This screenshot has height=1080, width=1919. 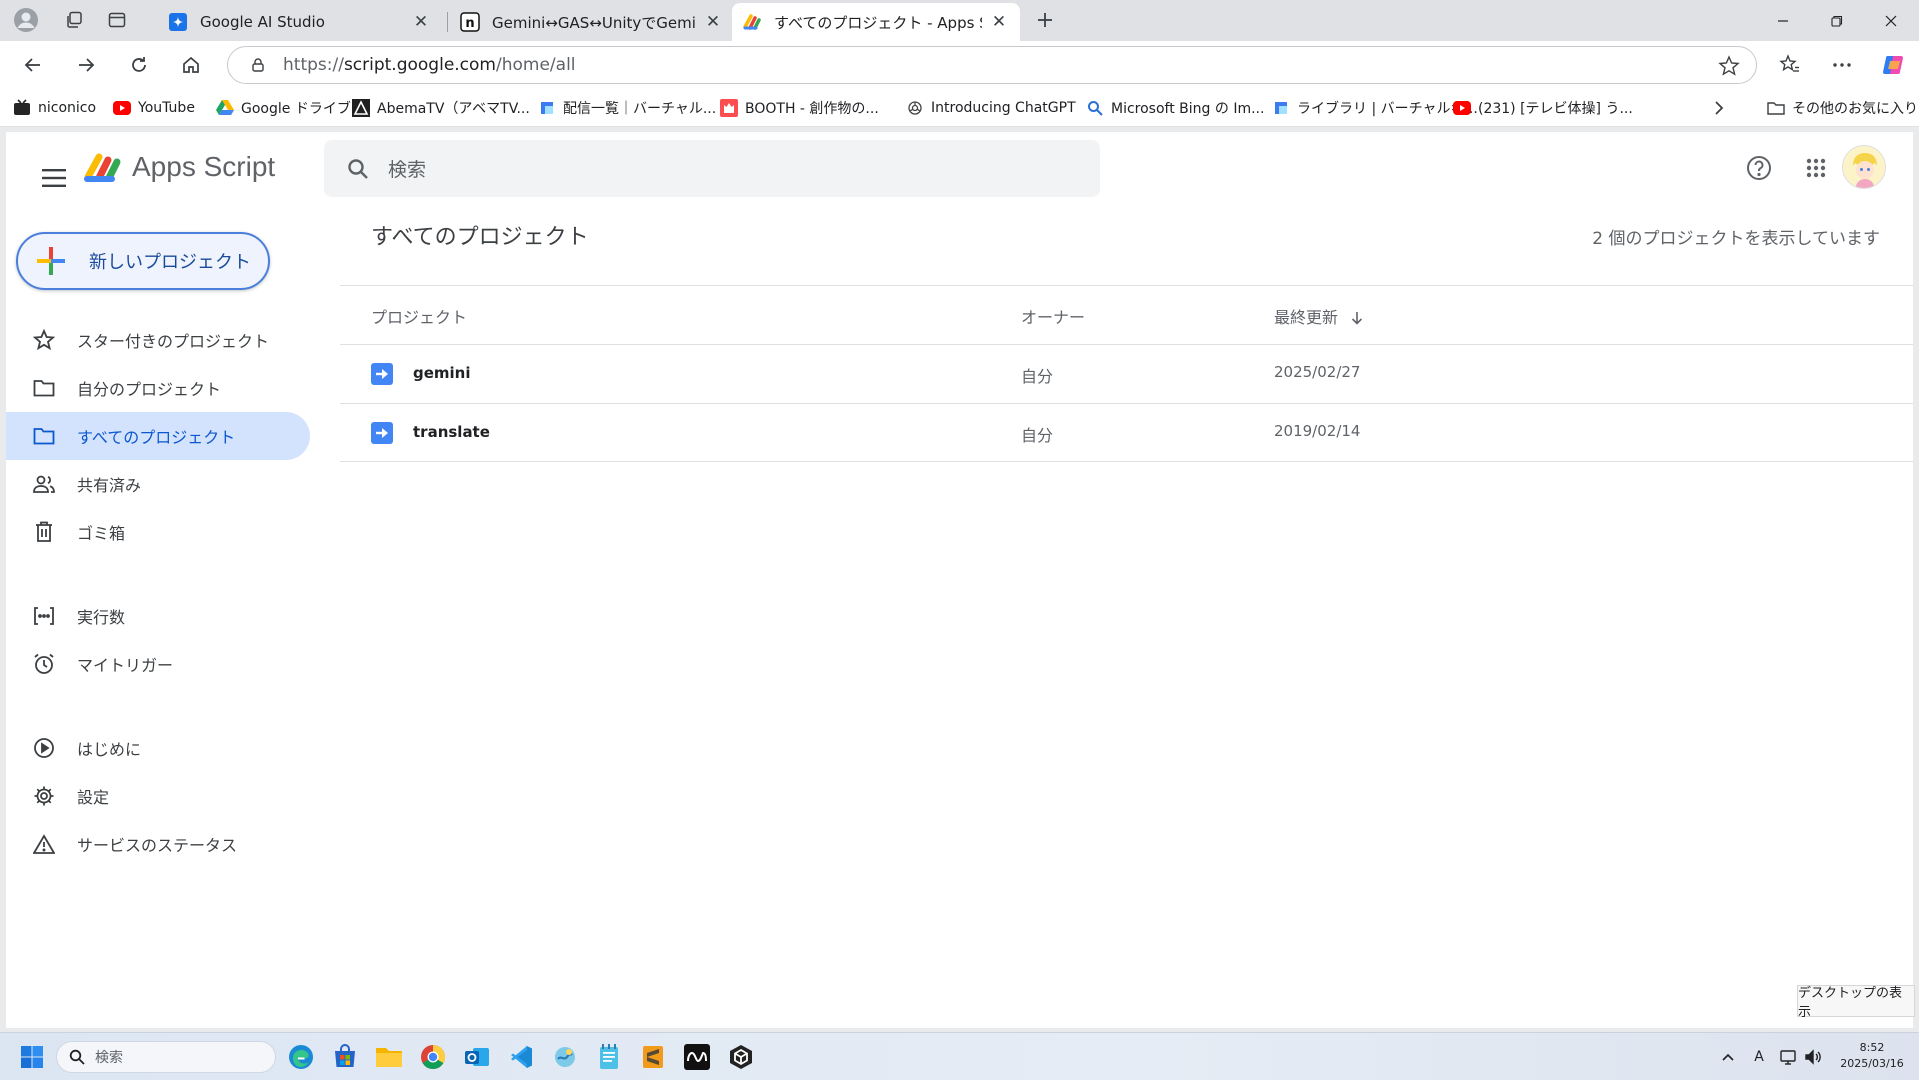 I want to click on tab-divider, so click(x=447, y=22).